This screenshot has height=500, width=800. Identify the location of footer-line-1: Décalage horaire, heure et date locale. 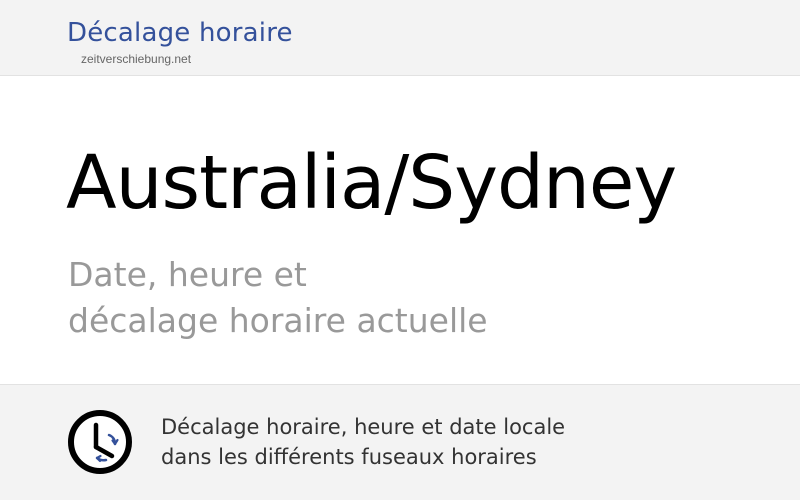
(363, 427).